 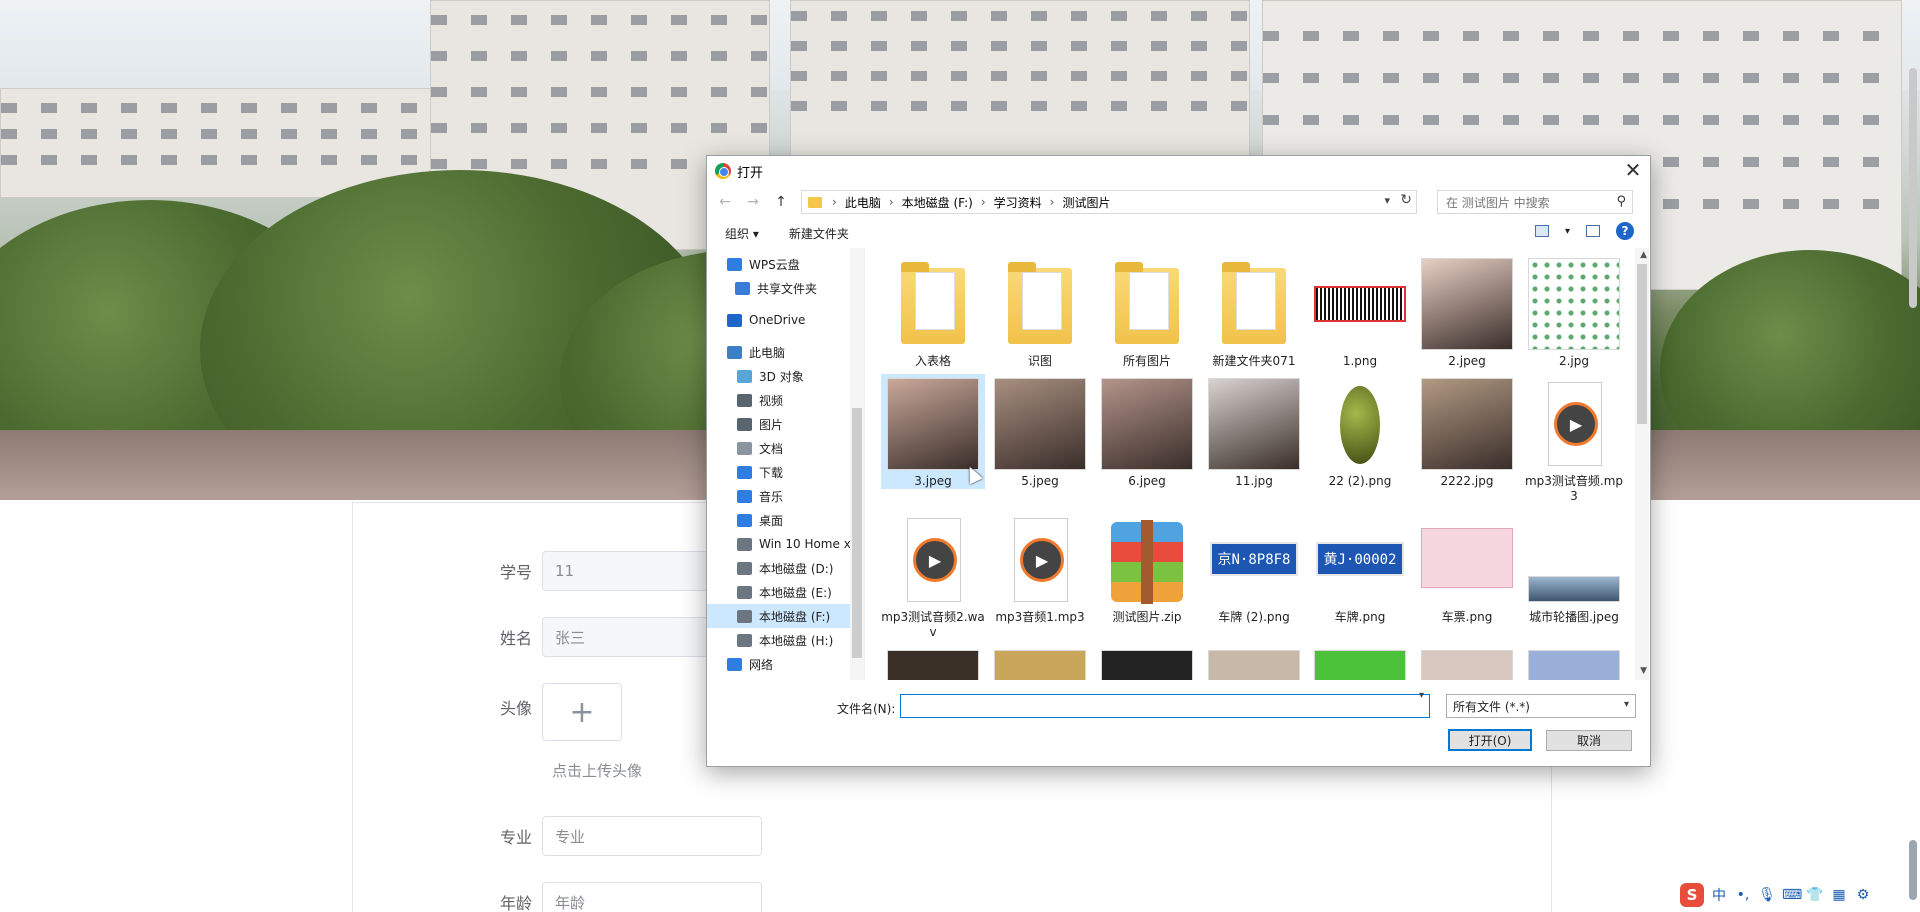 What do you see at coordinates (1767, 895) in the screenshot?
I see `microphone-icon: 🎙` at bounding box center [1767, 895].